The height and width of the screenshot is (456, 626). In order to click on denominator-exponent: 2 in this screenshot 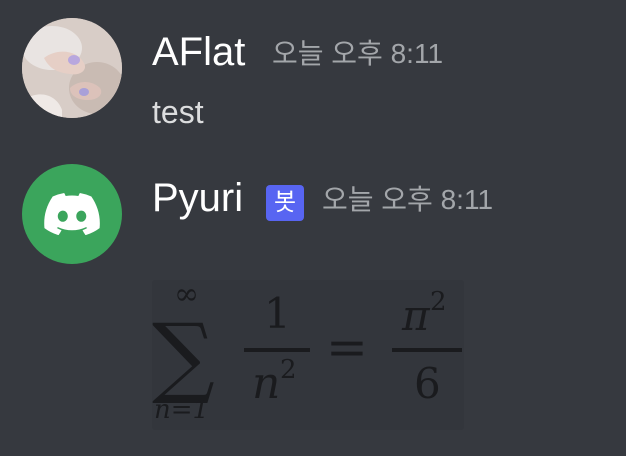, I will do `click(288, 370)`.